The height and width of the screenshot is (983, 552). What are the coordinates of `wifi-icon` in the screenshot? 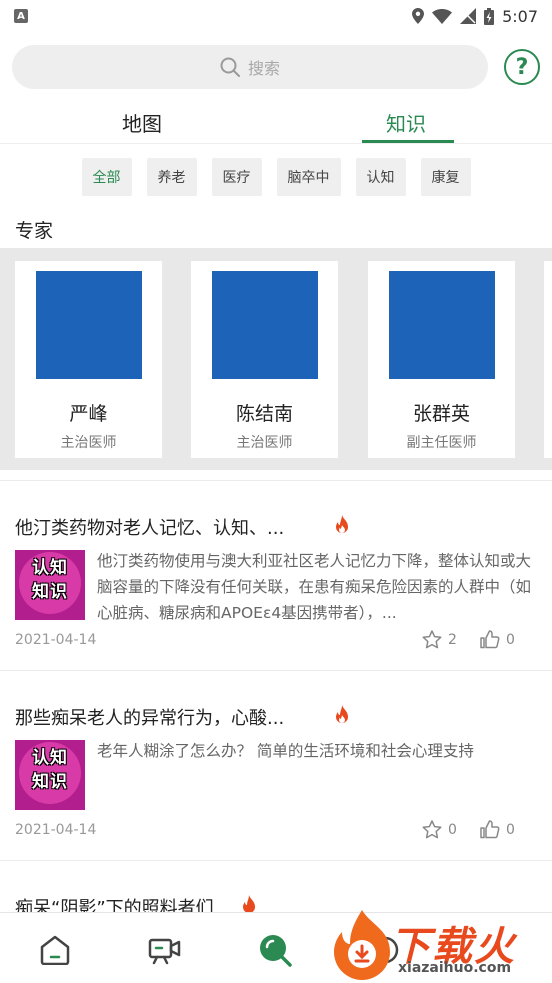 It's located at (442, 16).